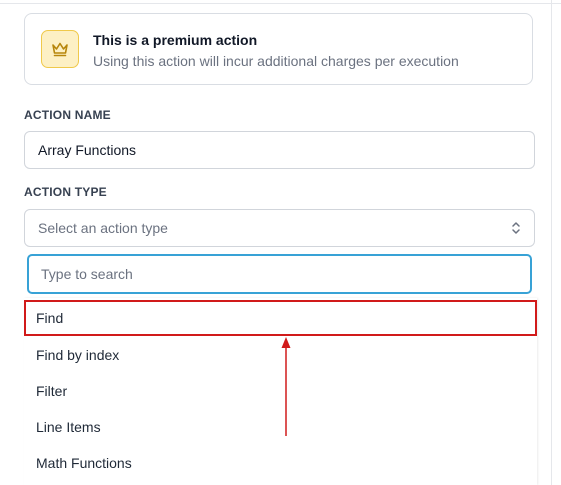 The image size is (561, 485). Describe the element at coordinates (551, 242) in the screenshot. I see `right-divider` at that location.